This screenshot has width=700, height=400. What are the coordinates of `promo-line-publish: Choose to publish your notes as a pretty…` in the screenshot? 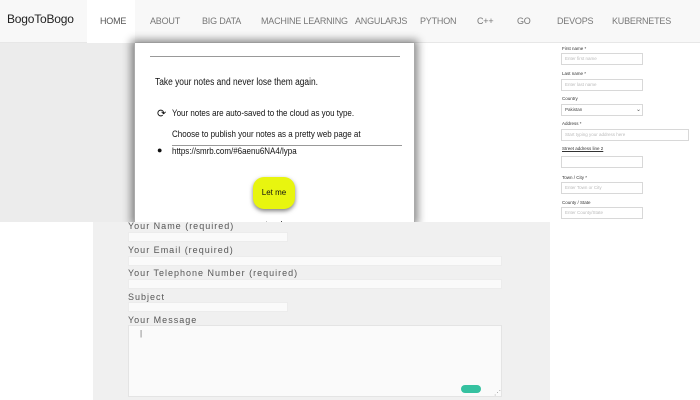 It's located at (266, 134).